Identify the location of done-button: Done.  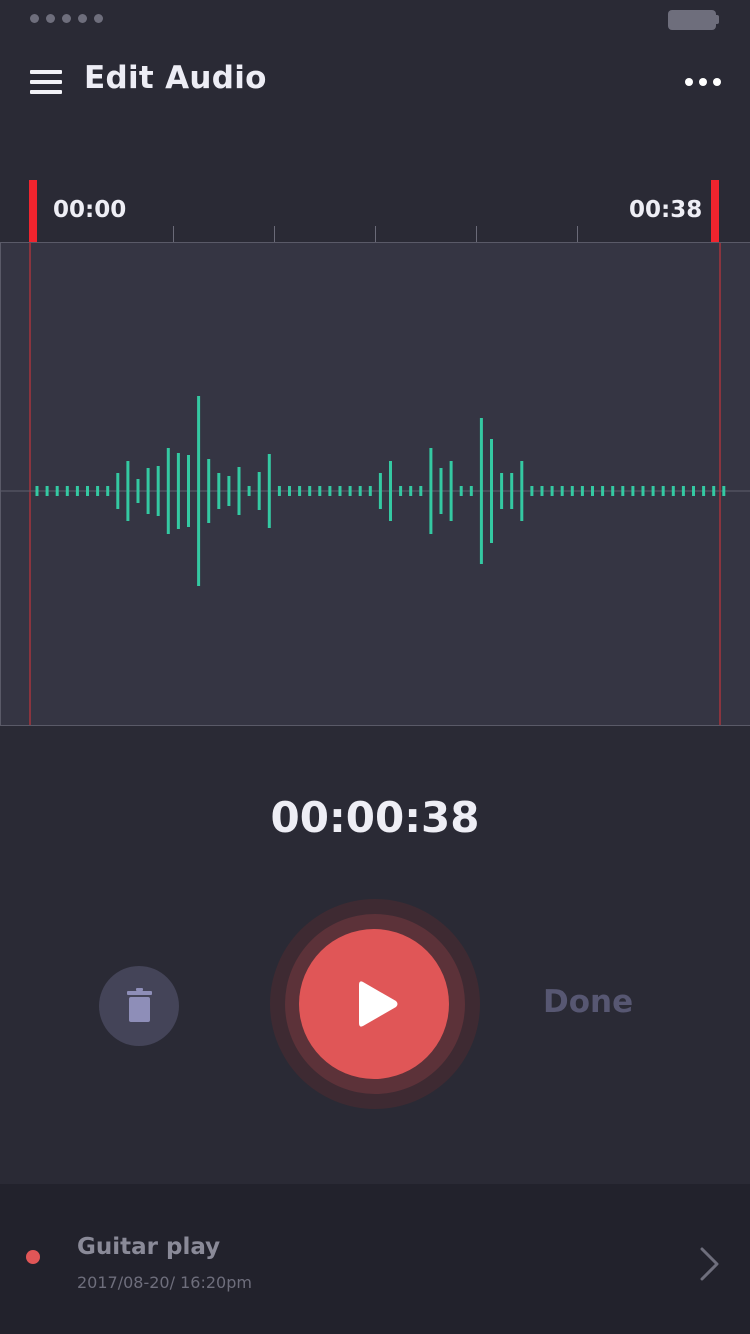
(588, 1002).